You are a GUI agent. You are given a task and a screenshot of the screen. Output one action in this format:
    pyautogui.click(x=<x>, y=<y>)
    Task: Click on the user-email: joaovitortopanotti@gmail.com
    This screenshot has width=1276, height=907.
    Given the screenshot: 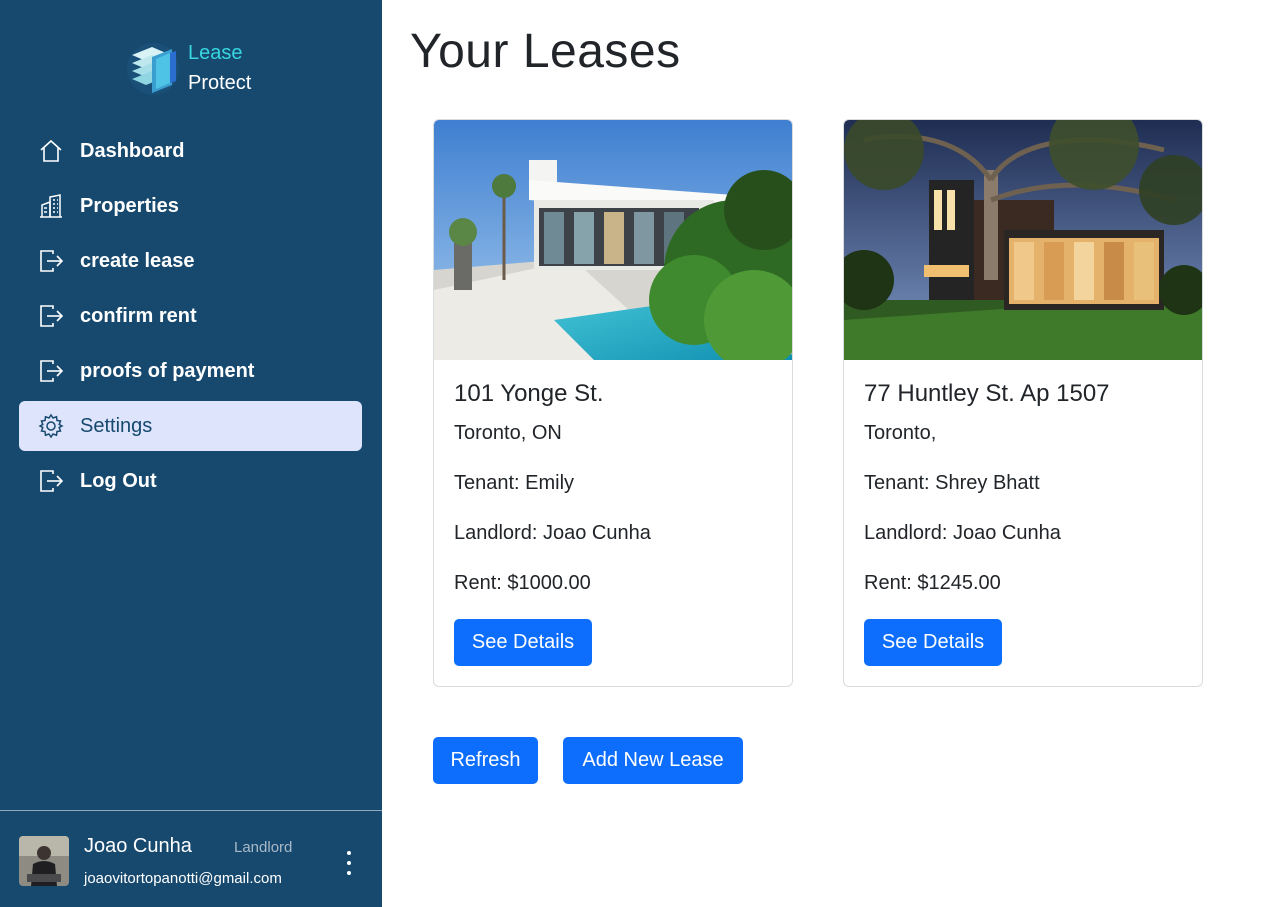 What is the action you would take?
    pyautogui.click(x=183, y=878)
    